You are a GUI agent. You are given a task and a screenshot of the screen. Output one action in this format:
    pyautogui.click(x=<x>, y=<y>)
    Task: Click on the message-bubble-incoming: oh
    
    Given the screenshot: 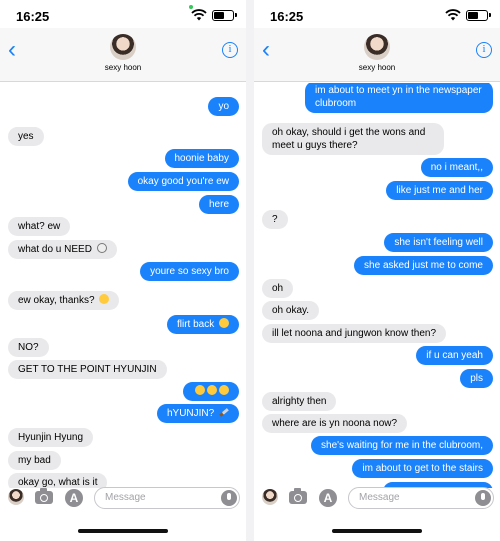 What is the action you would take?
    pyautogui.click(x=278, y=288)
    